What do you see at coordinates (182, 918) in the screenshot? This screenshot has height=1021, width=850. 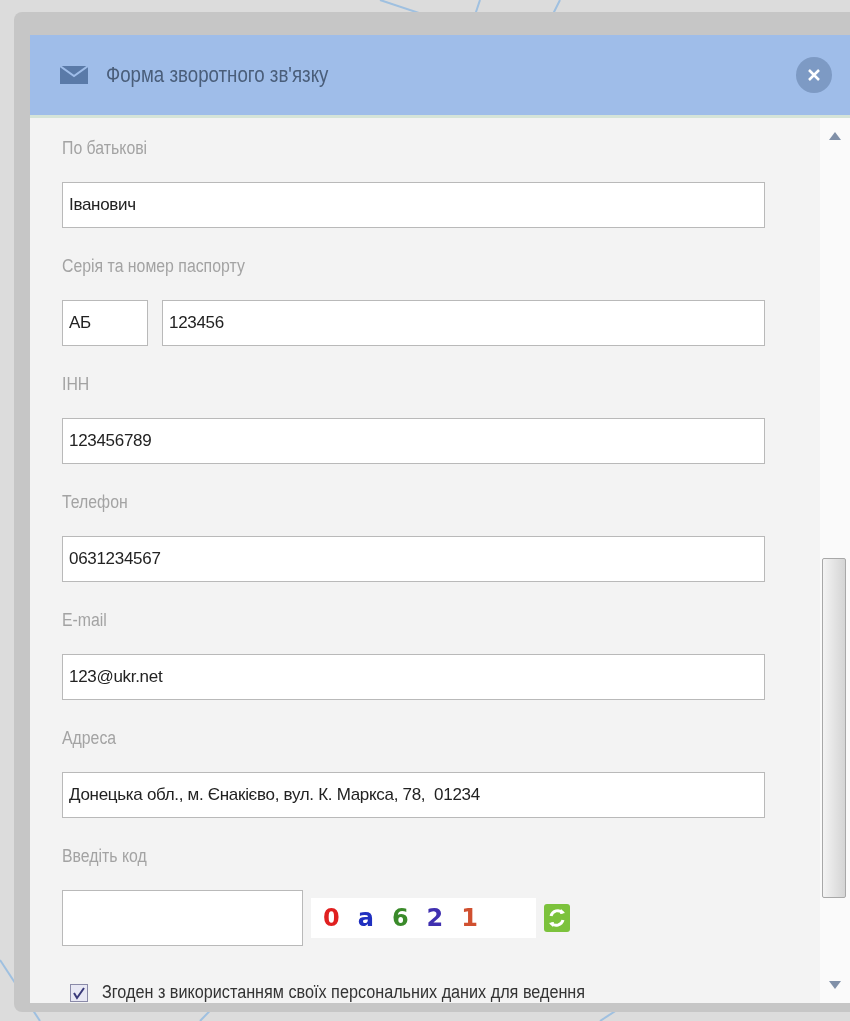 I see `input-field` at bounding box center [182, 918].